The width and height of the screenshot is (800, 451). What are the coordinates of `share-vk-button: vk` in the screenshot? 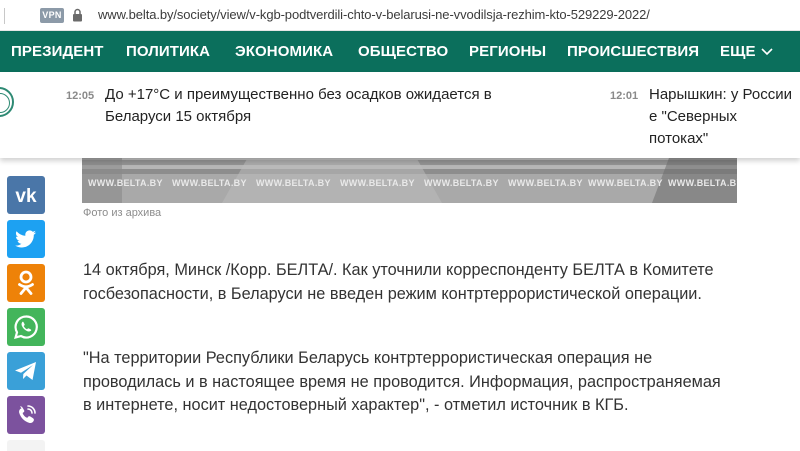 It's located at (26, 195).